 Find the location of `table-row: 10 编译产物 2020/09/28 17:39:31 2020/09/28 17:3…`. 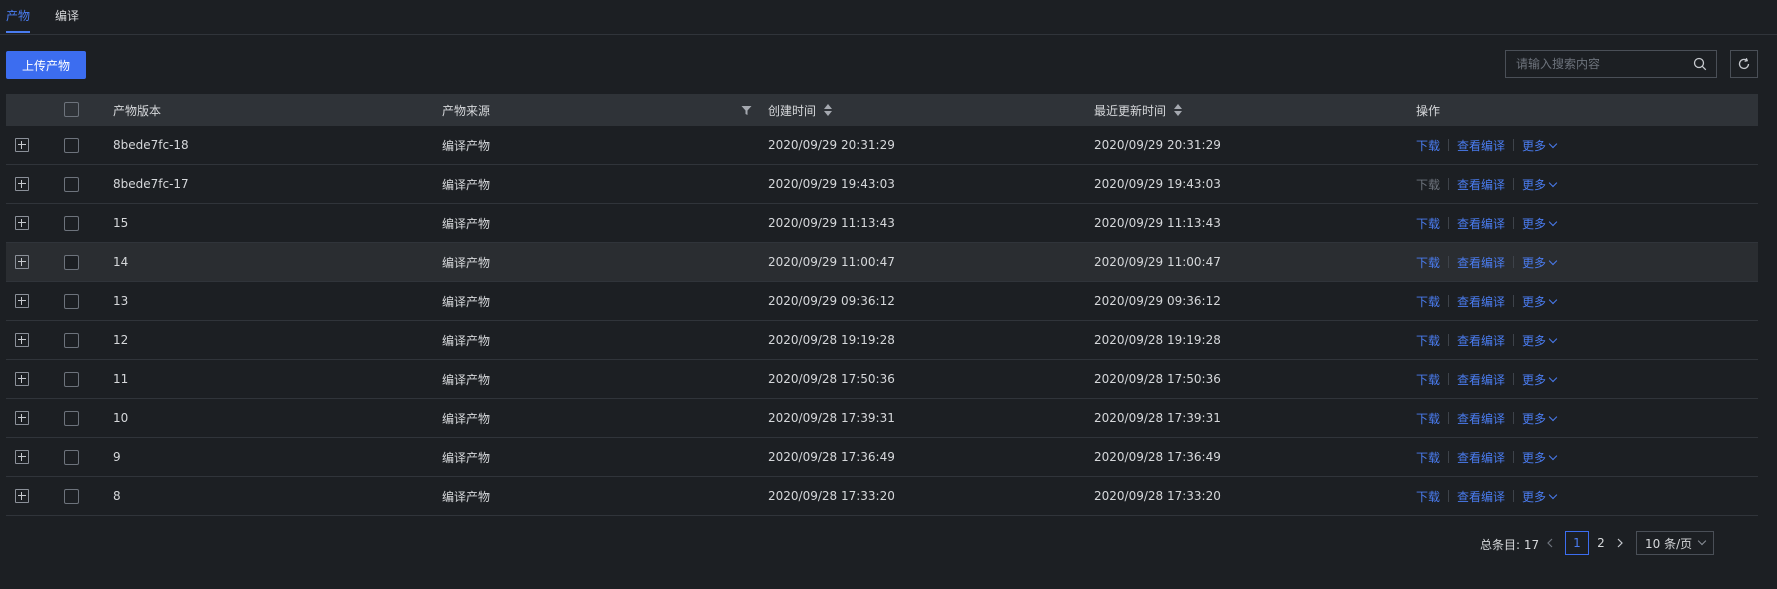

table-row: 10 编译产物 2020/09/28 17:39:31 2020/09/28 17:3… is located at coordinates (882, 418).